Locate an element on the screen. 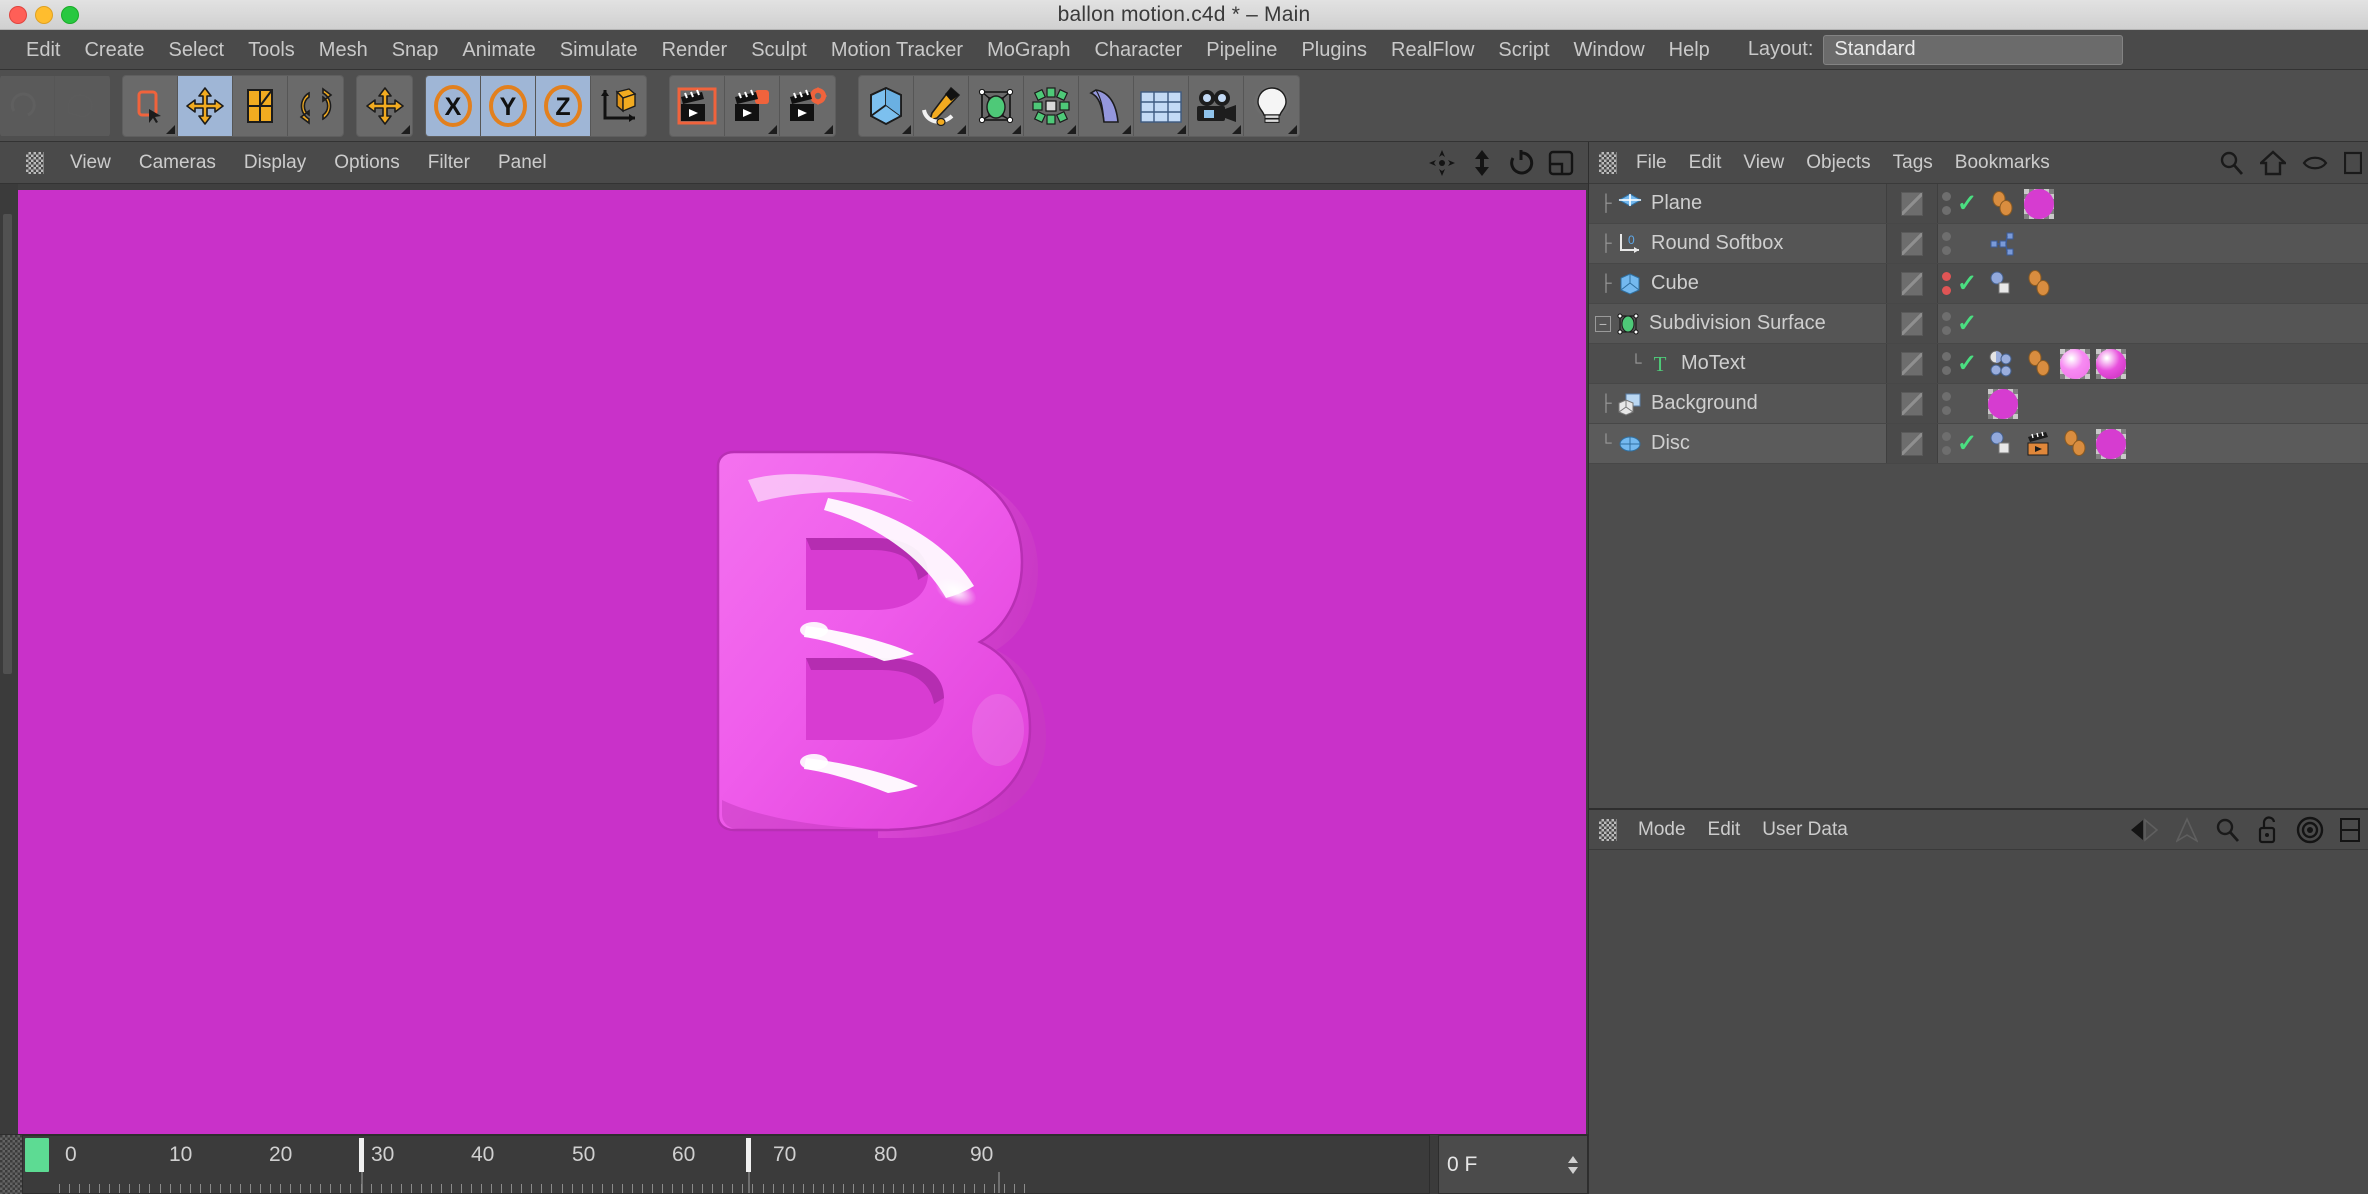 The height and width of the screenshot is (1194, 2368). rotate-tool-button is located at coordinates (315, 105).